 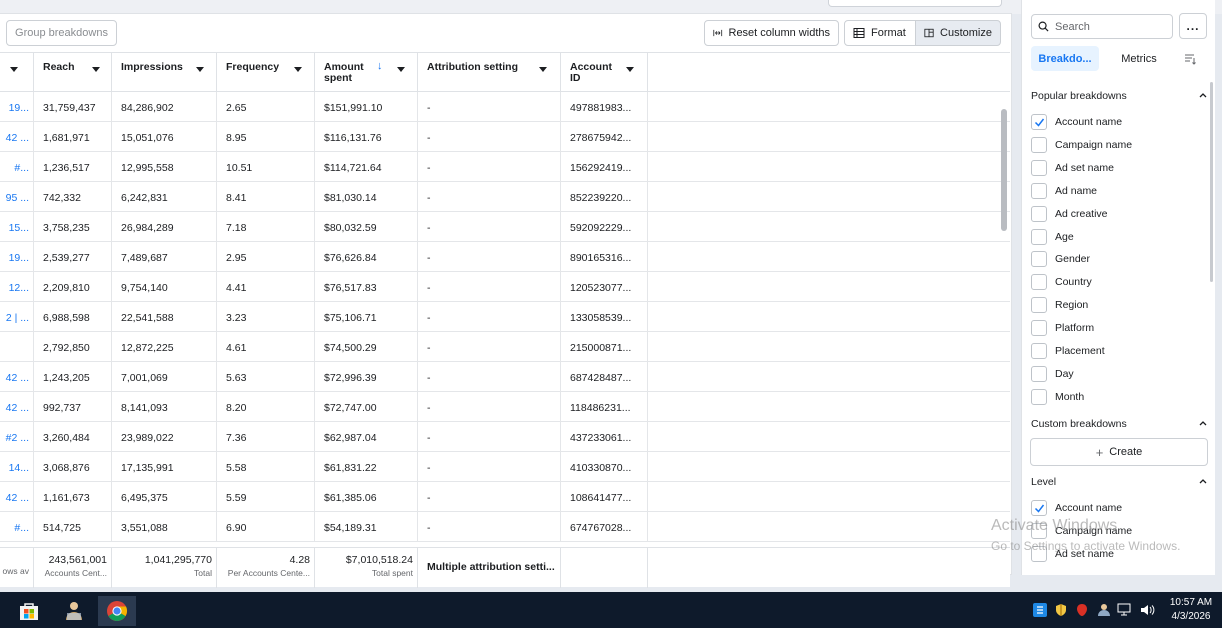 What do you see at coordinates (543, 69) in the screenshot?
I see `column-attribution-dropdown-icon` at bounding box center [543, 69].